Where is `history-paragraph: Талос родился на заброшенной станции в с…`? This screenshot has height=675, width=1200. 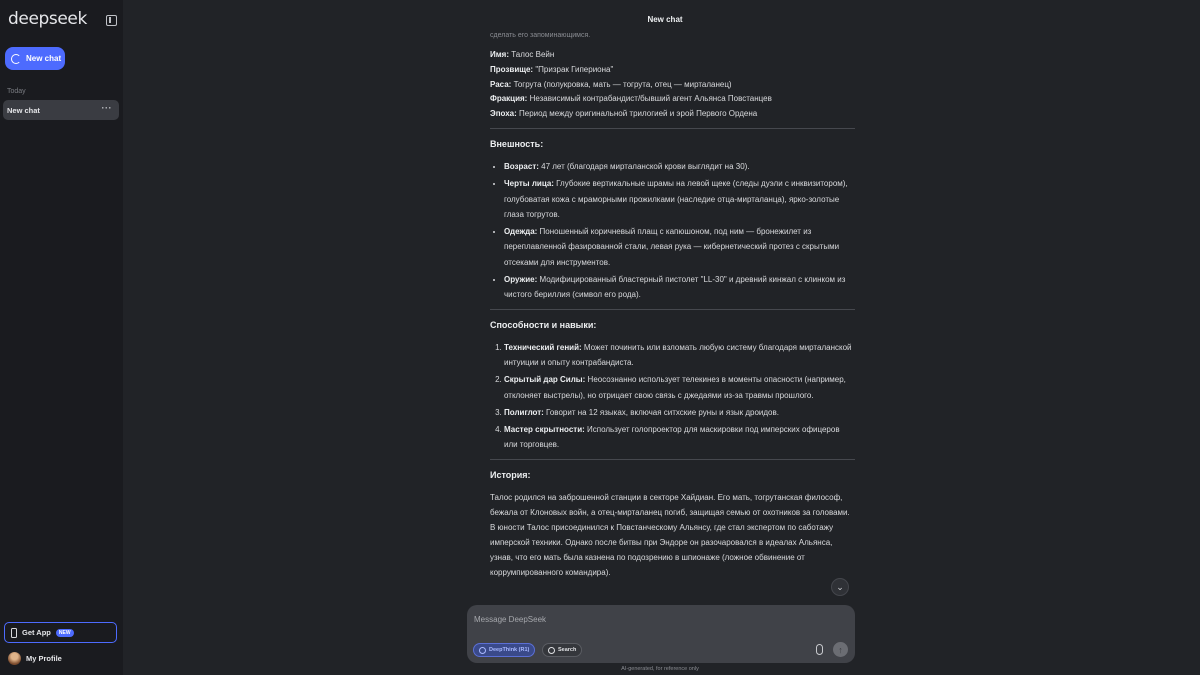
history-paragraph: Талос родился на заброшенной станции в с… is located at coordinates (670, 534).